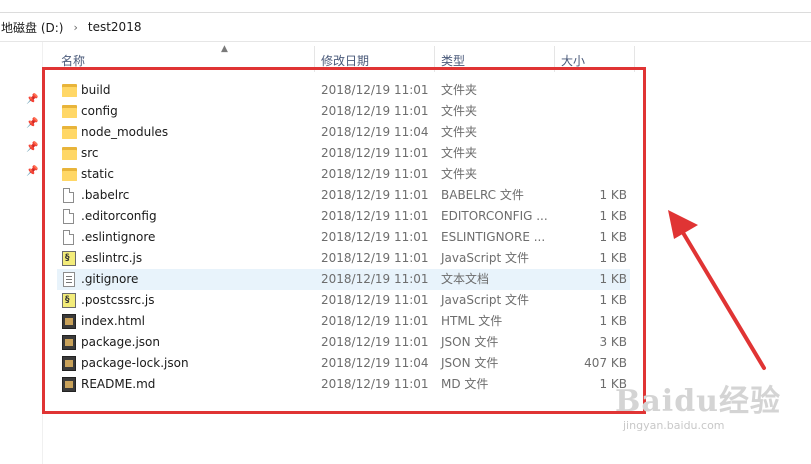  I want to click on breadcrumb-folder: test2018, so click(115, 27).